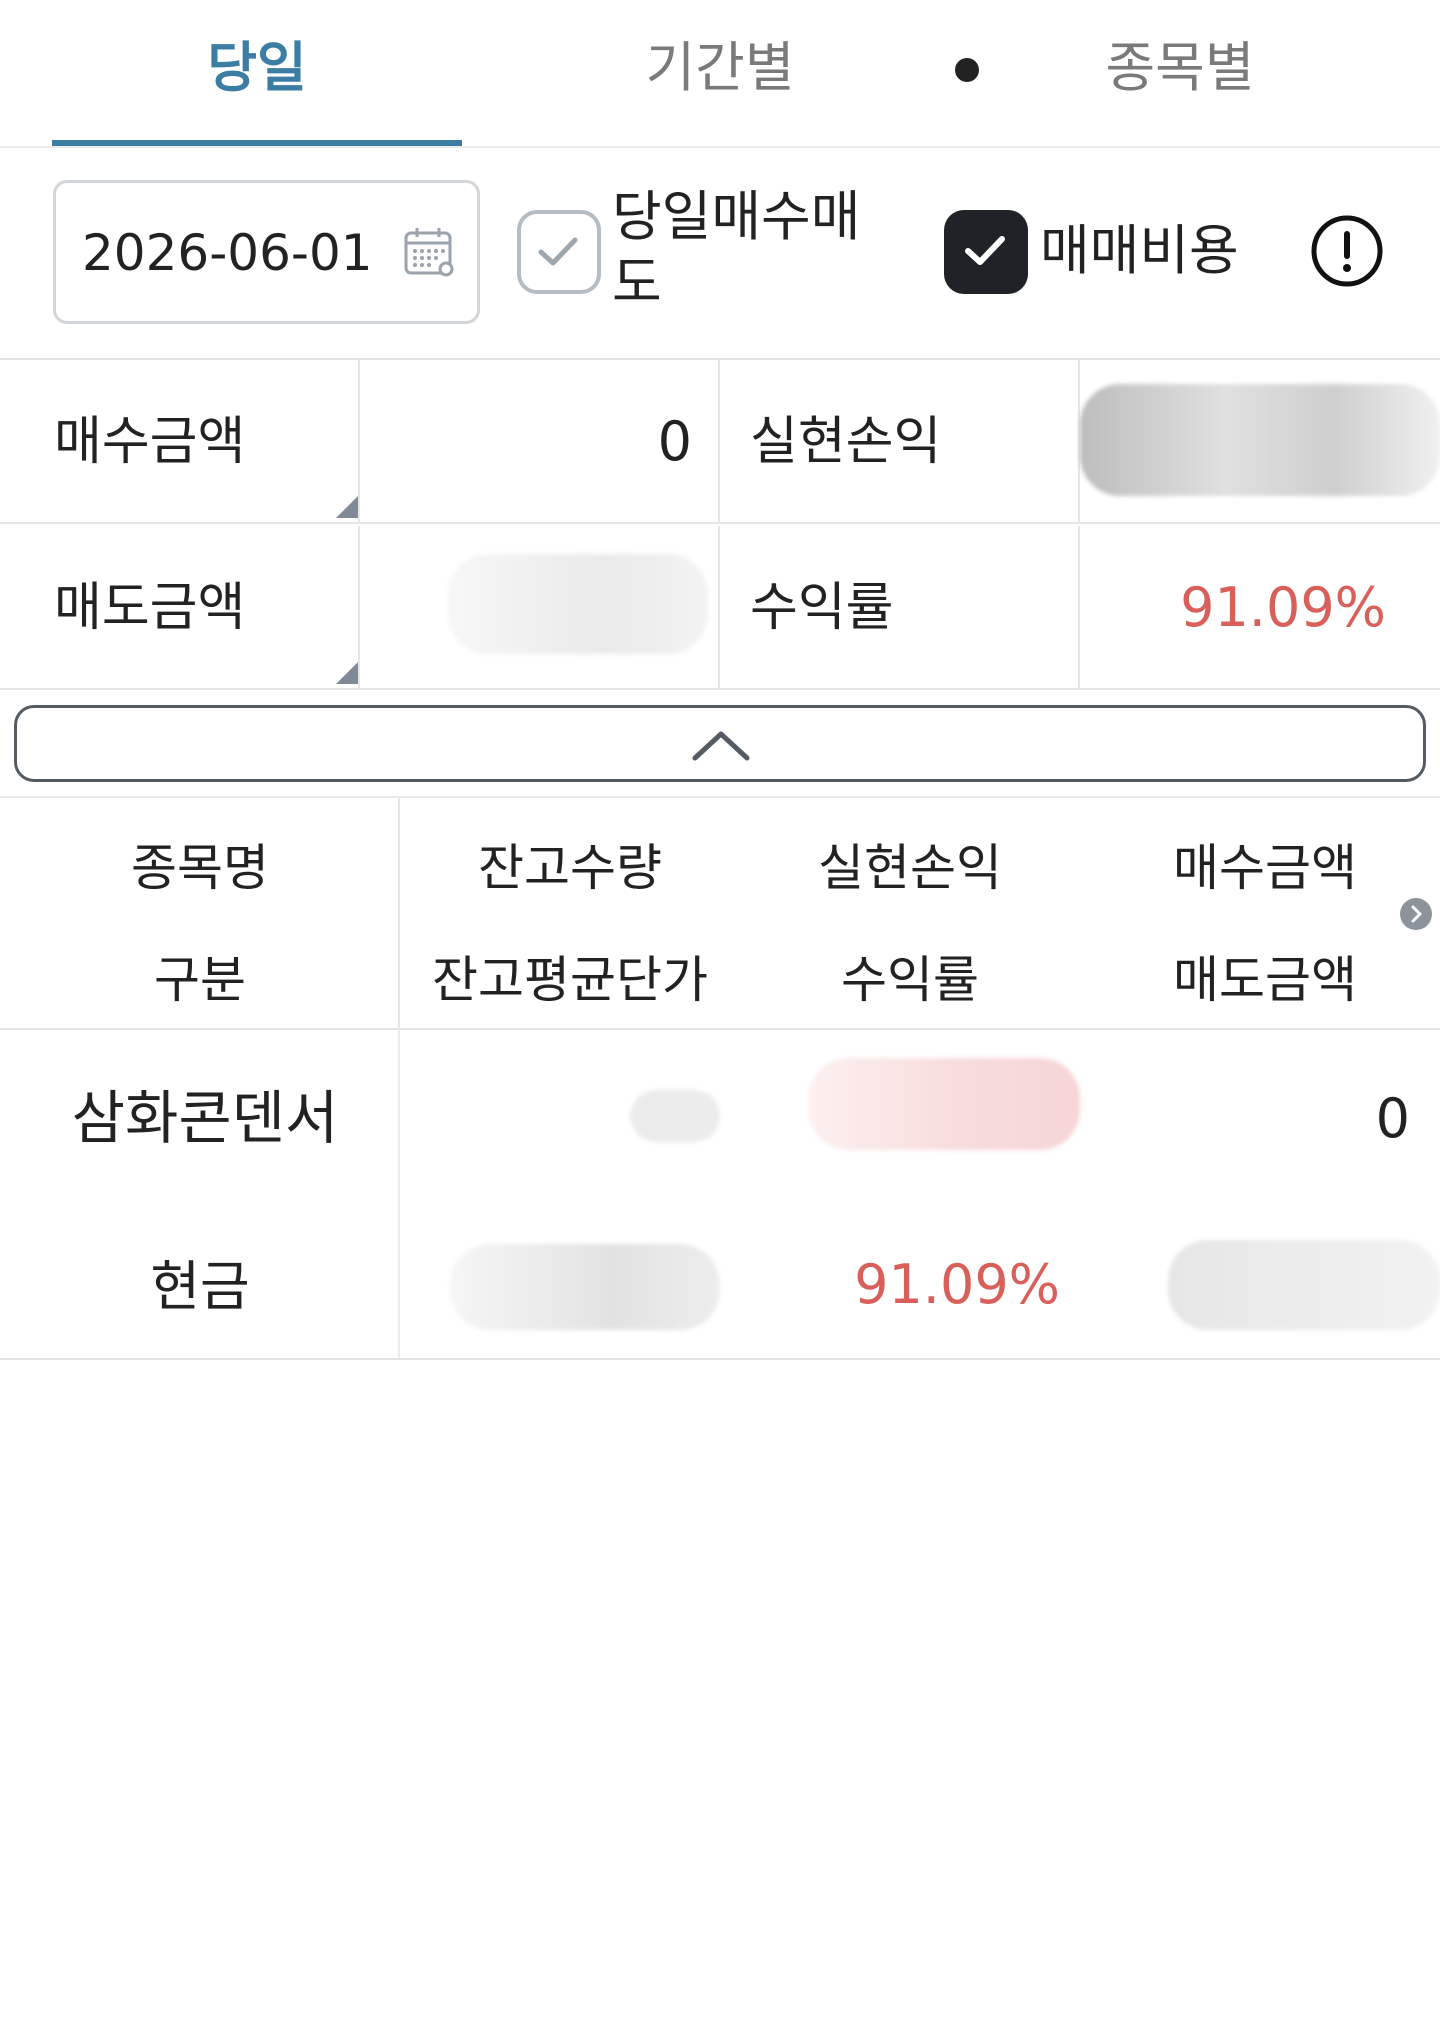  Describe the element at coordinates (1139, 251) in the screenshot. I see `trade-fee-label: 매매비용` at that location.